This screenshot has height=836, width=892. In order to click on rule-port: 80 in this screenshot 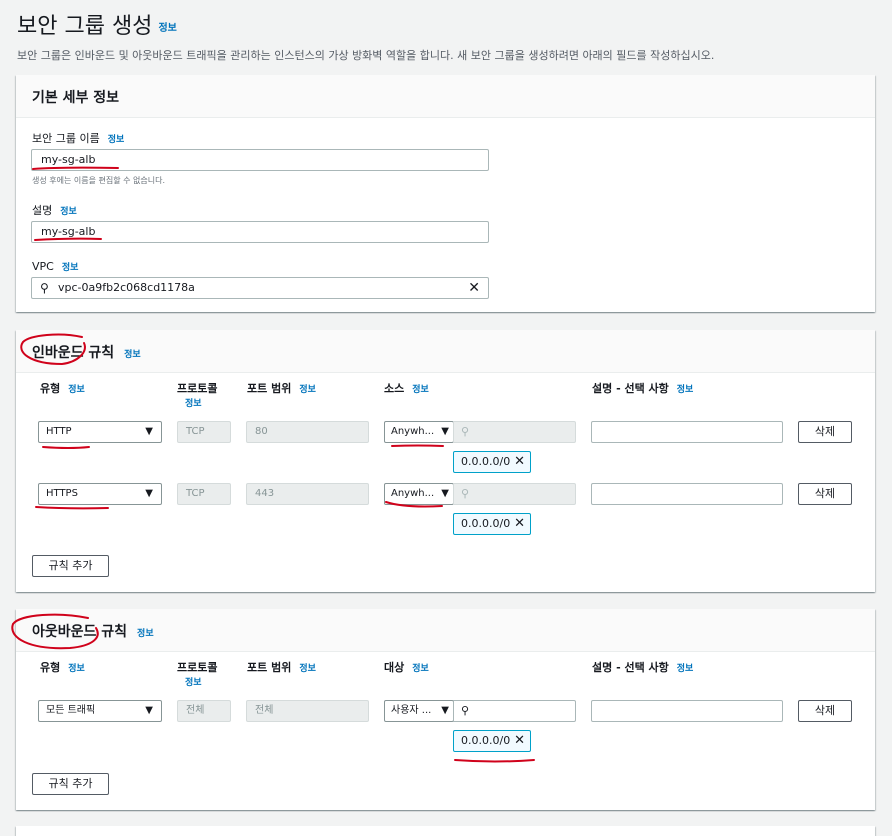, I will do `click(307, 432)`.